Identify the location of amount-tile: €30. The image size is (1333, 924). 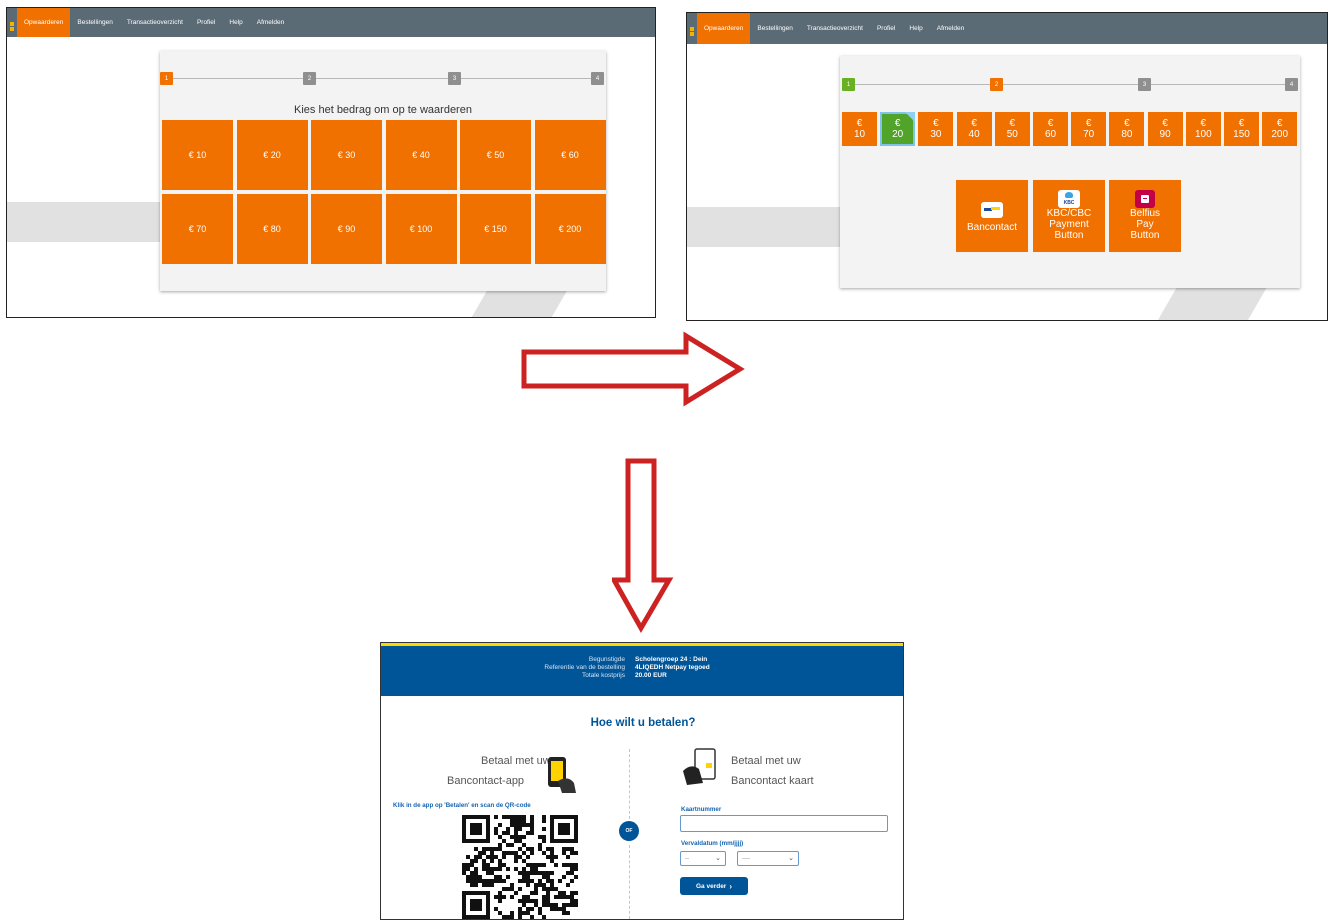
(936, 129).